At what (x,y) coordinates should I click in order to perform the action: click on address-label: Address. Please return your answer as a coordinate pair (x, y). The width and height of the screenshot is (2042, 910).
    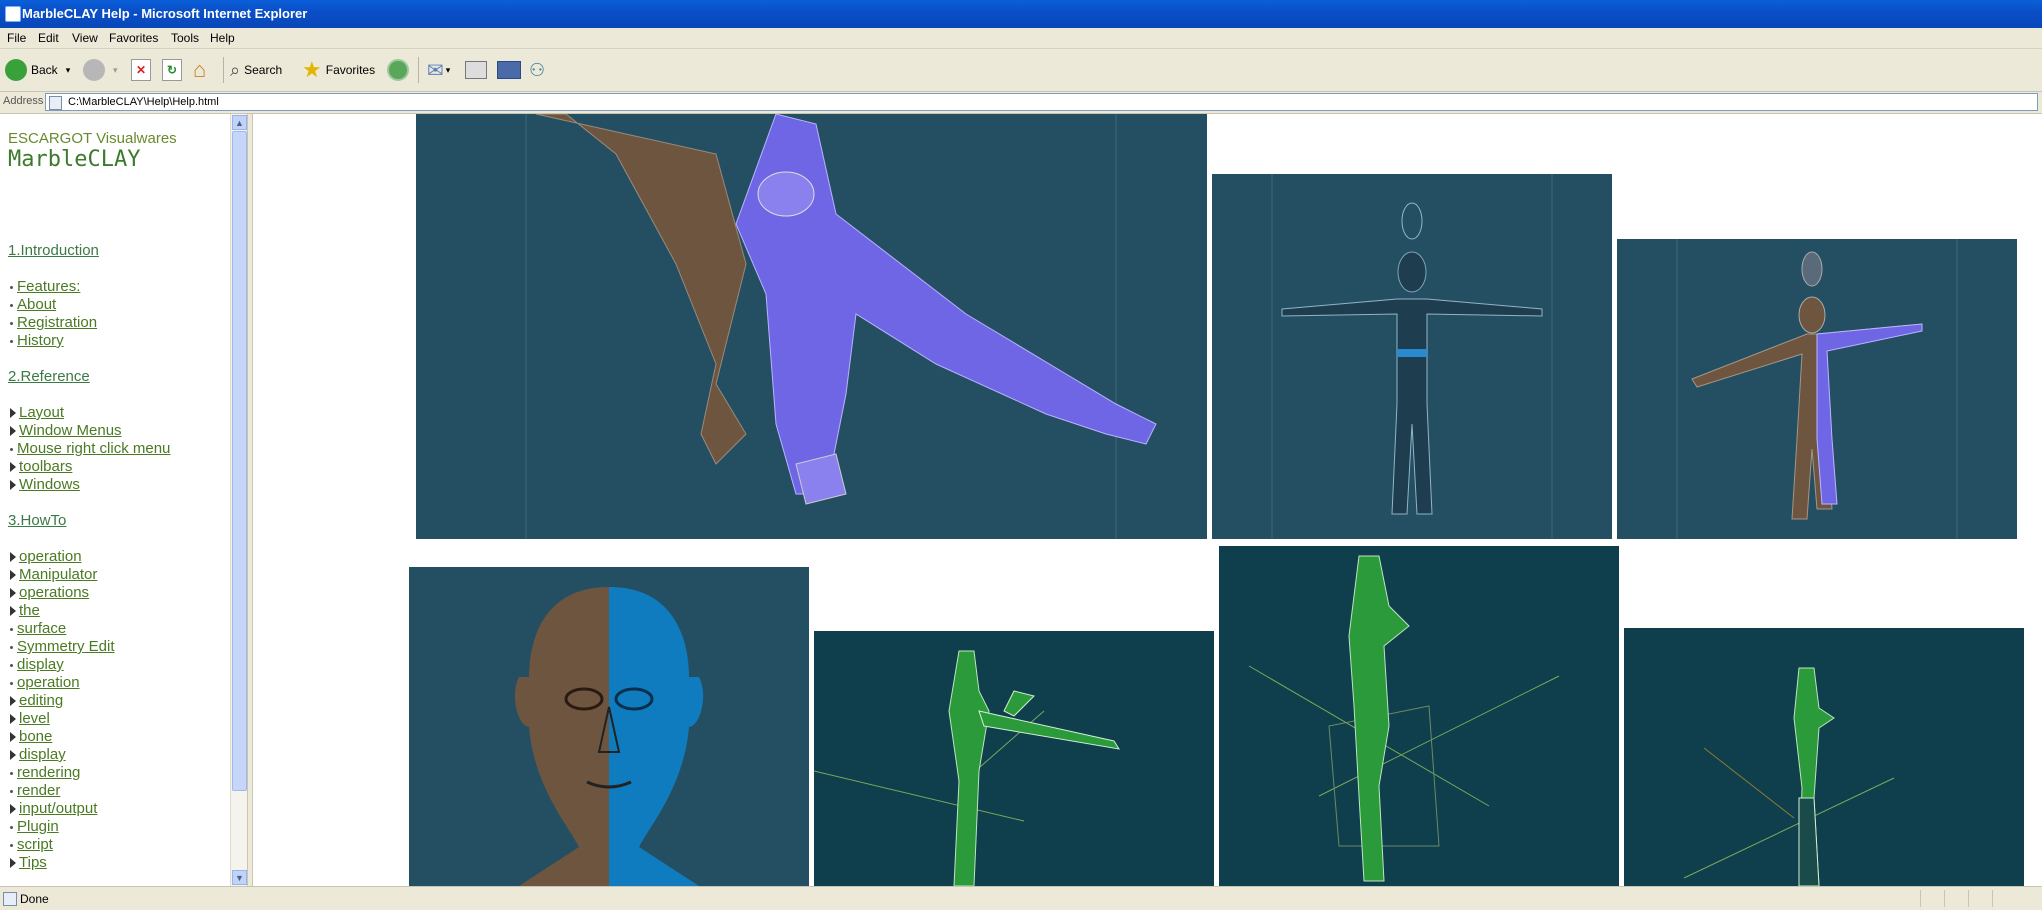
    Looking at the image, I should click on (23, 101).